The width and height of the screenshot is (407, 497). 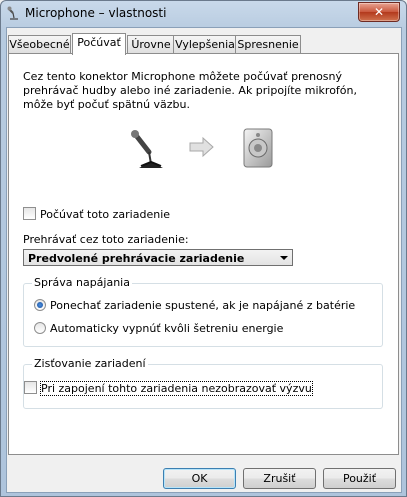 I want to click on microphone-icon, so click(x=147, y=149).